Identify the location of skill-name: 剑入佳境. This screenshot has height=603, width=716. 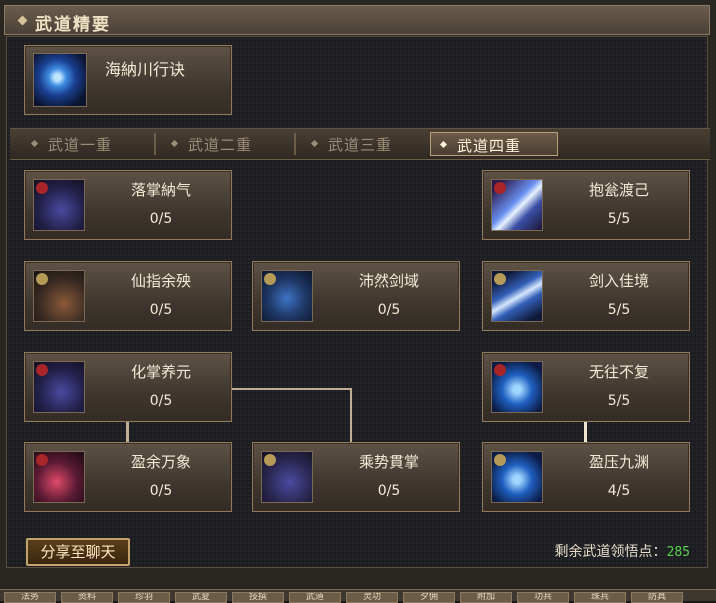
(618, 281).